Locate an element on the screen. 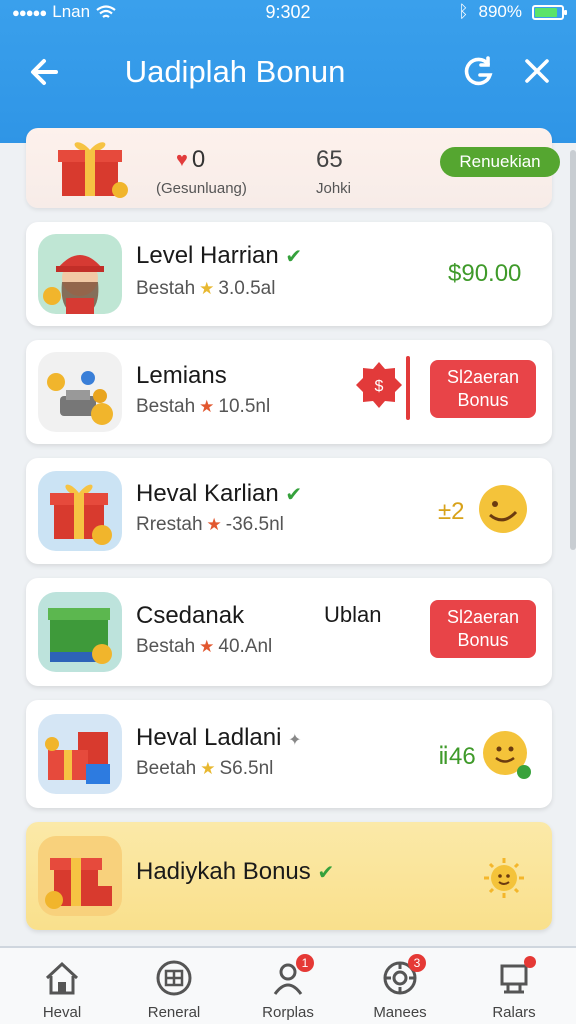  list-item: Heval Ladlani ✦ Beetah ★ S6.5nl ⅱ46 is located at coordinates (289, 754).